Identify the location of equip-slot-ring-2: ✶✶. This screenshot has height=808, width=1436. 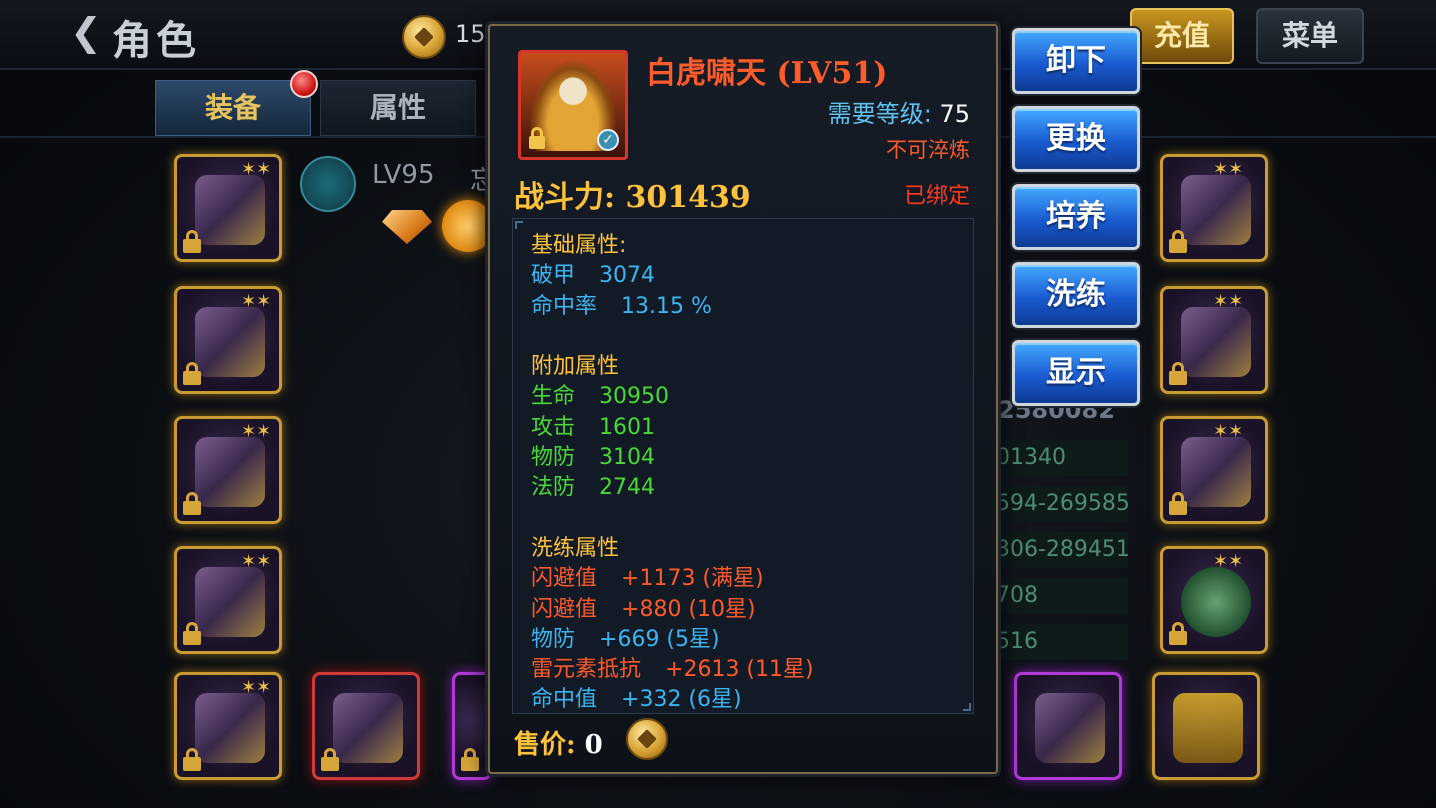
(1214, 470).